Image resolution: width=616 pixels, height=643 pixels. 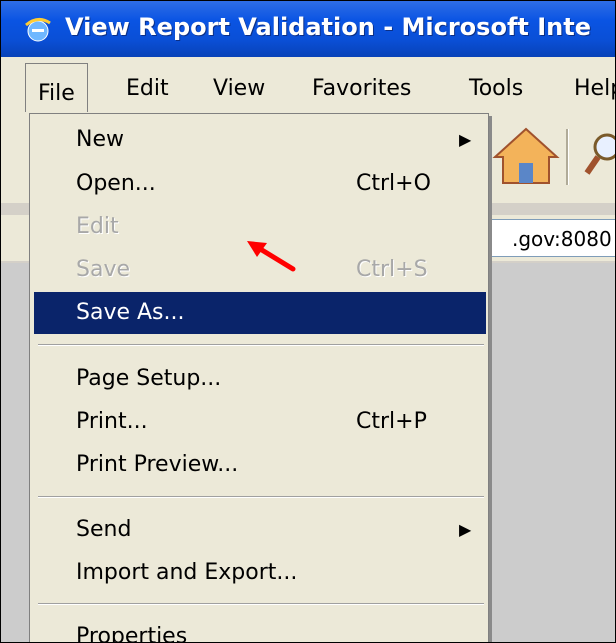 I want to click on menu-help: Help, so click(x=588, y=89).